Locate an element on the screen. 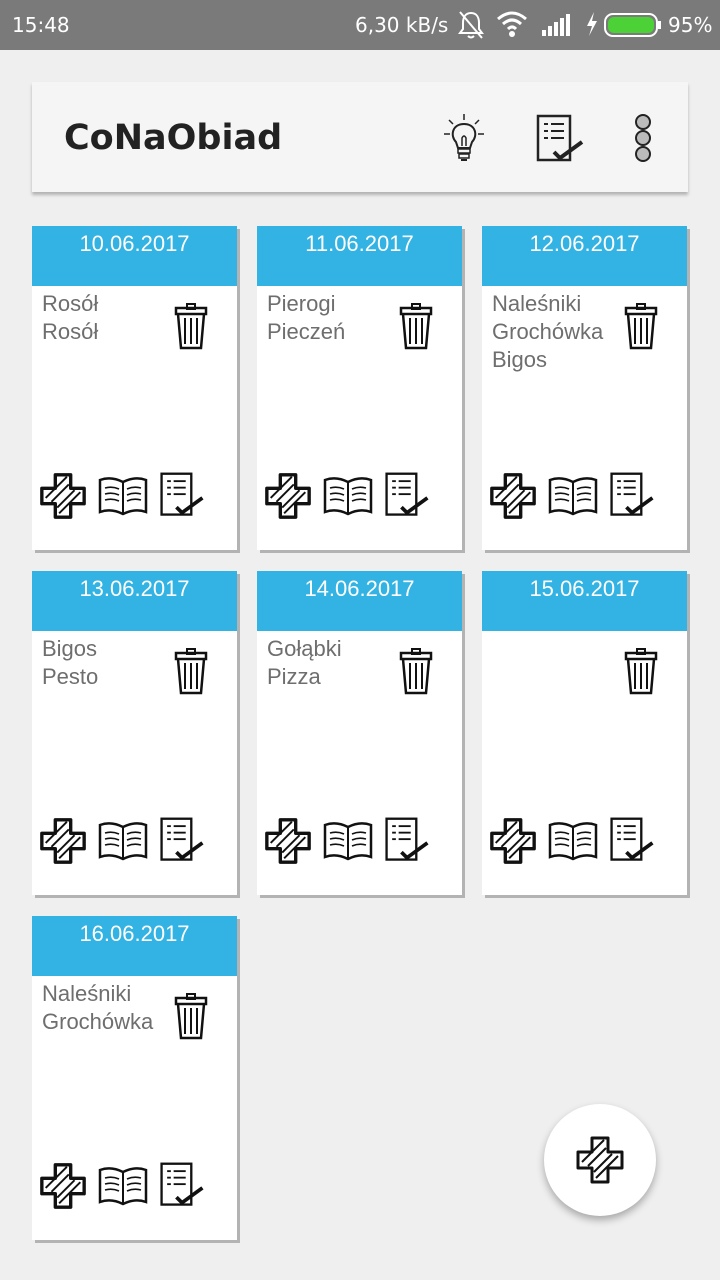 The height and width of the screenshot is (1280, 720). meal-list: Naleśniki Grochówka Bigos is located at coordinates (557, 332).